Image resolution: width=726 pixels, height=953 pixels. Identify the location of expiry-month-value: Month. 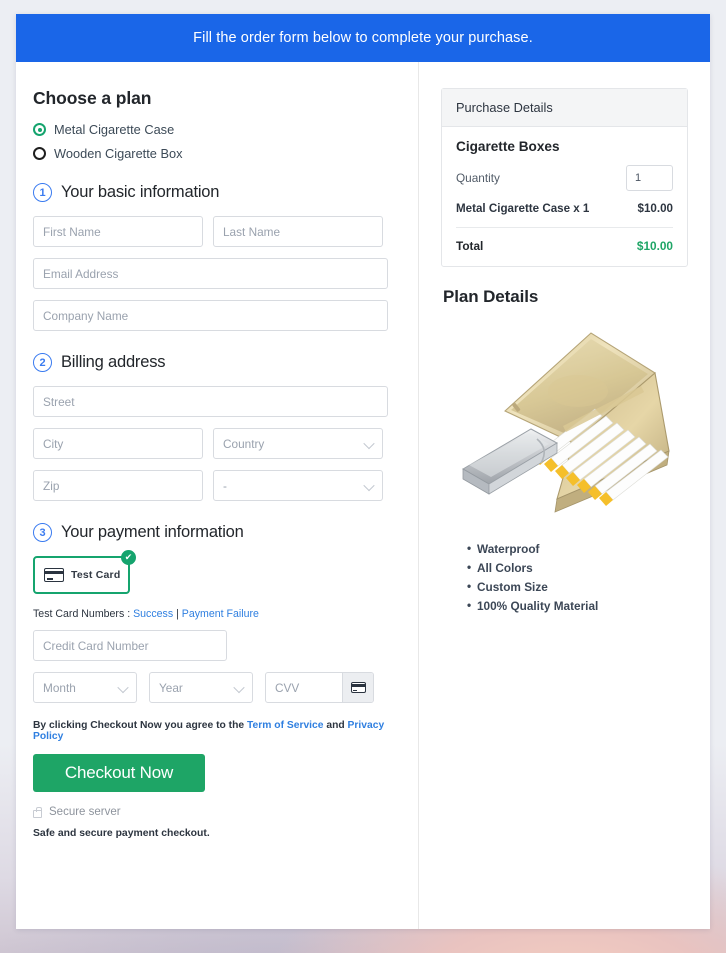
(59, 687).